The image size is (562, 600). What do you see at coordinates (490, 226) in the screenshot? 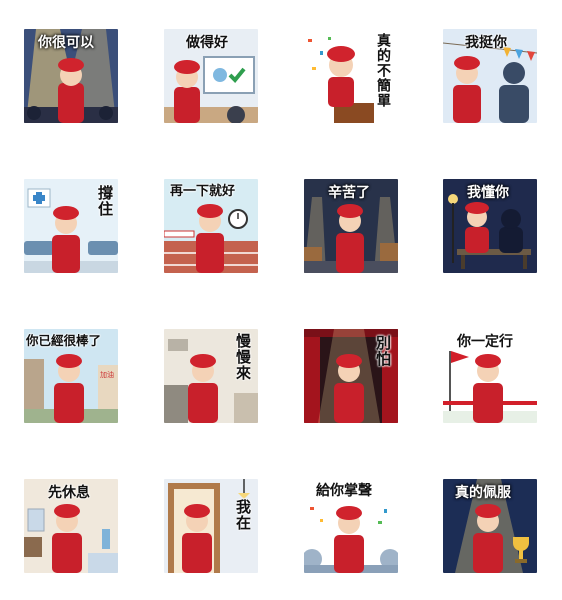
I see `sticker-tile: 我懂你` at bounding box center [490, 226].